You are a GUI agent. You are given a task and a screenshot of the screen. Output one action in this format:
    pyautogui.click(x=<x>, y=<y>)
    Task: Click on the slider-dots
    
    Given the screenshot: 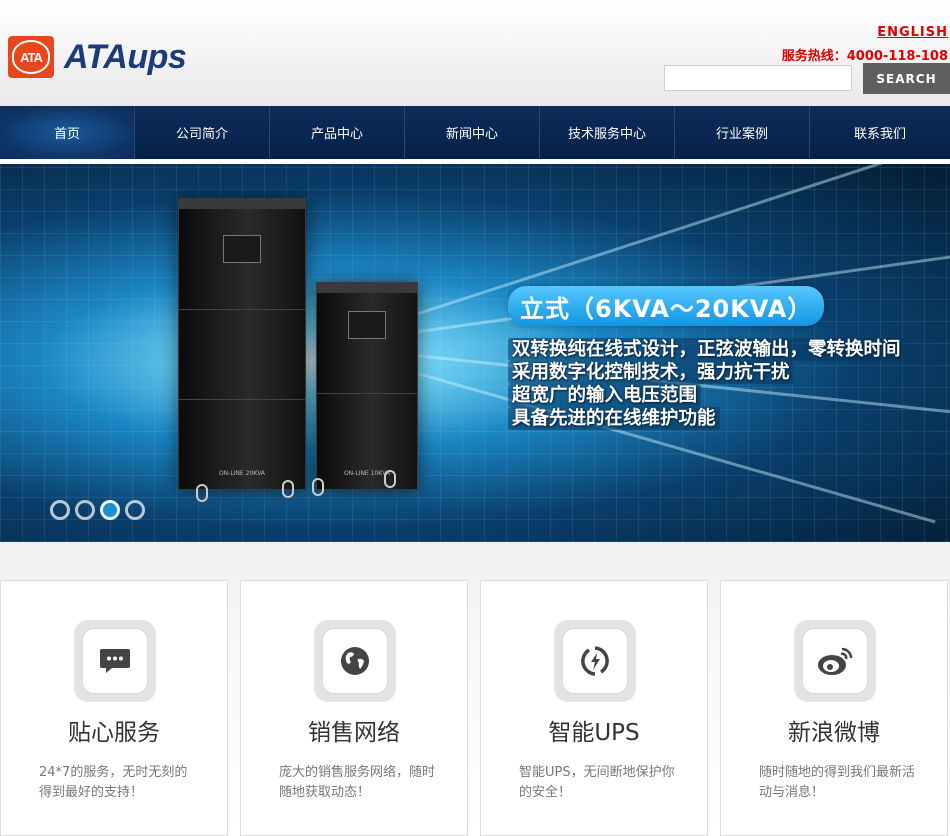 What is the action you would take?
    pyautogui.click(x=100, y=510)
    